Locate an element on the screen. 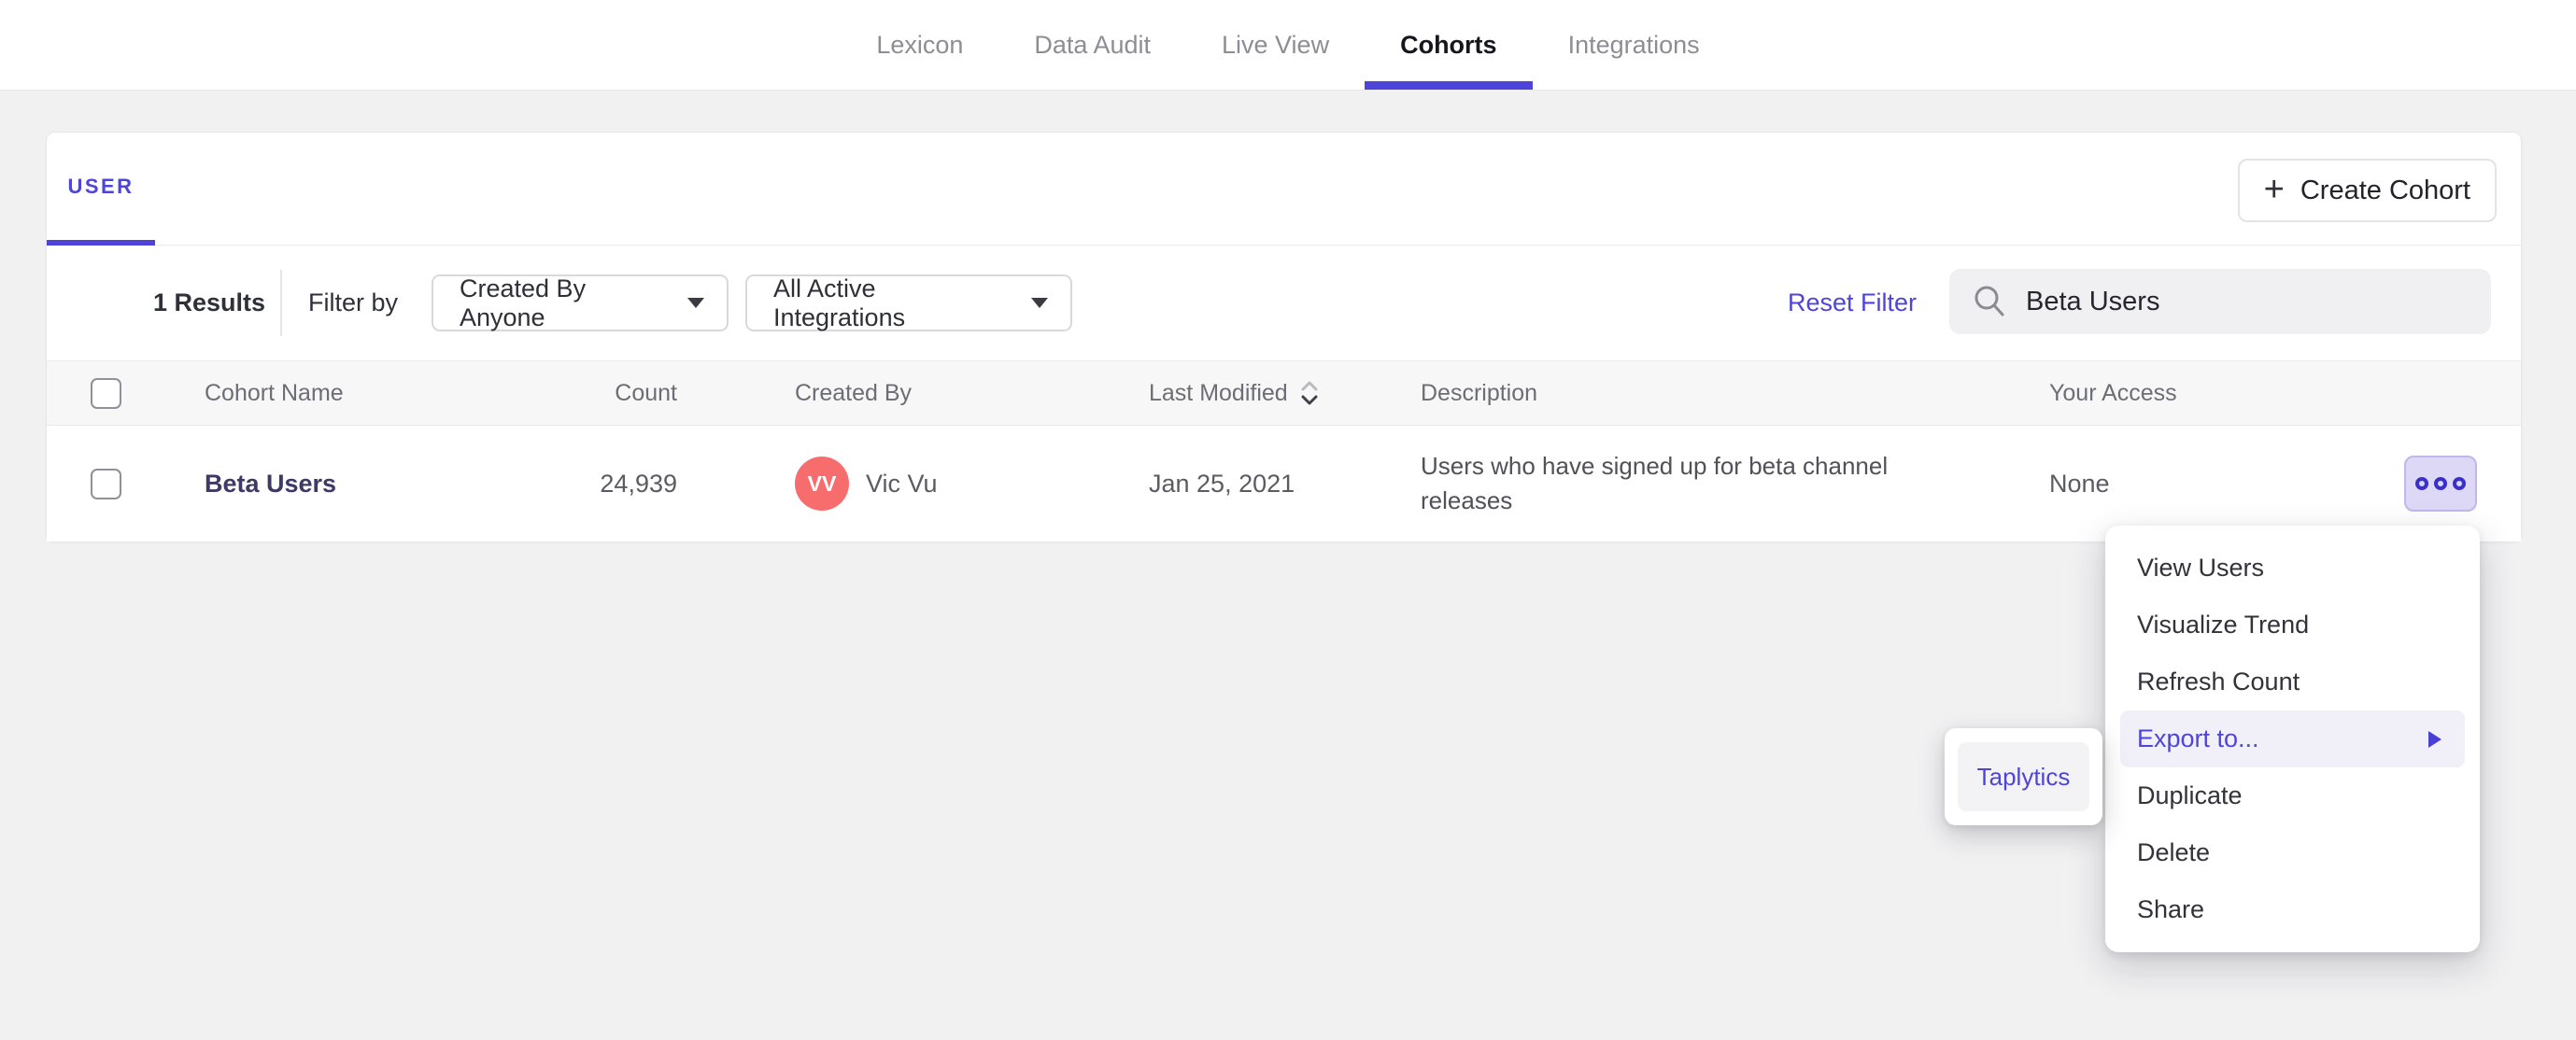 This screenshot has width=2576, height=1040. col-header-created-by: Created By is located at coordinates (972, 393).